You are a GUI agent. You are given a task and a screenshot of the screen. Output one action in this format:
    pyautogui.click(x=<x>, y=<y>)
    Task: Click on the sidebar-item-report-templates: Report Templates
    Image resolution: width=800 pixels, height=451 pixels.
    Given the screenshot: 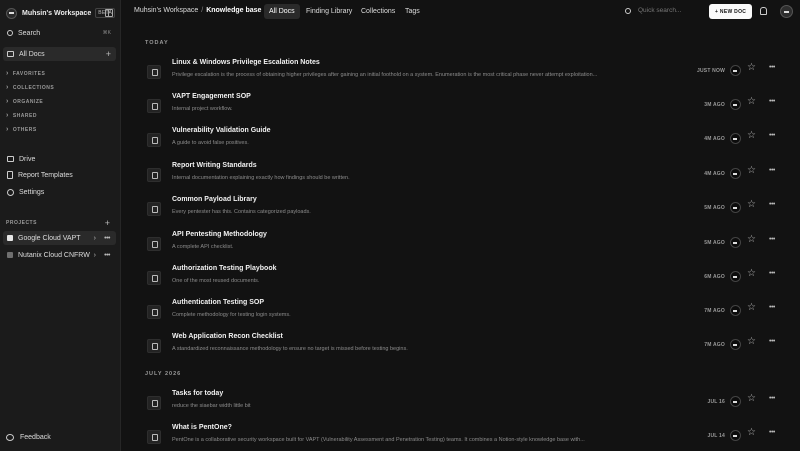 What is the action you would take?
    pyautogui.click(x=59, y=175)
    